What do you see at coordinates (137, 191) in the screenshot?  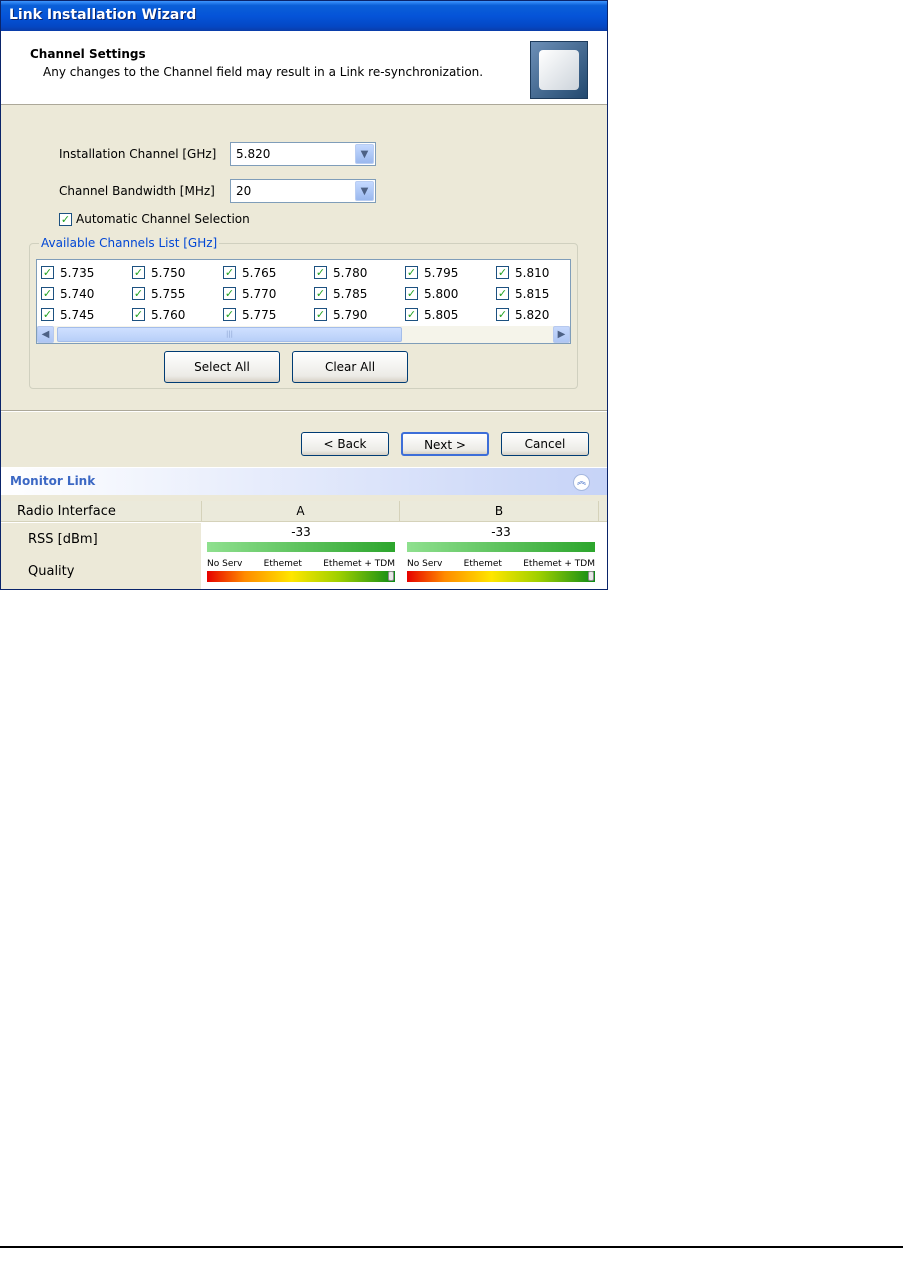 I see `channel-bandwidth-label: Channel Bandwidth [MHz]` at bounding box center [137, 191].